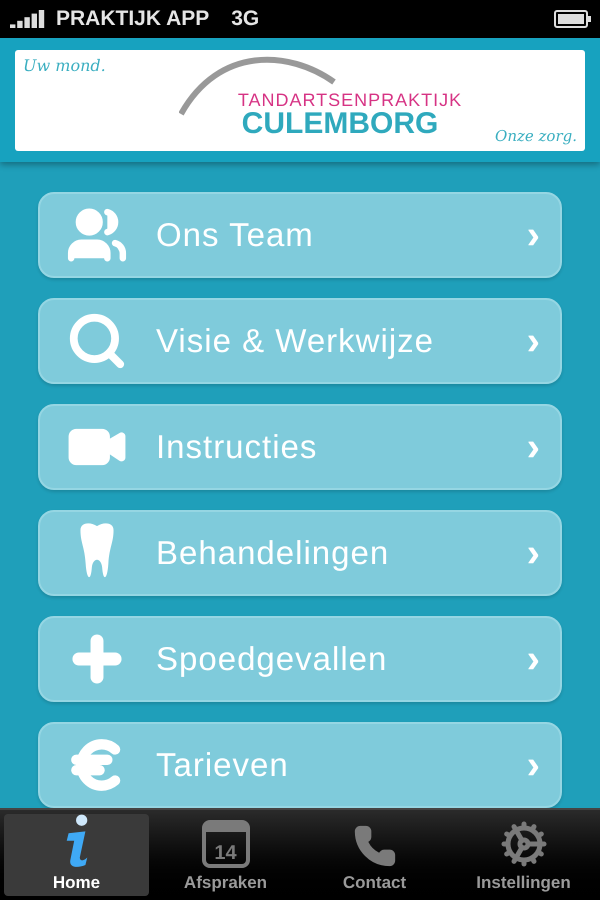 The height and width of the screenshot is (900, 600). What do you see at coordinates (225, 852) in the screenshot?
I see `calendar-day: 14` at bounding box center [225, 852].